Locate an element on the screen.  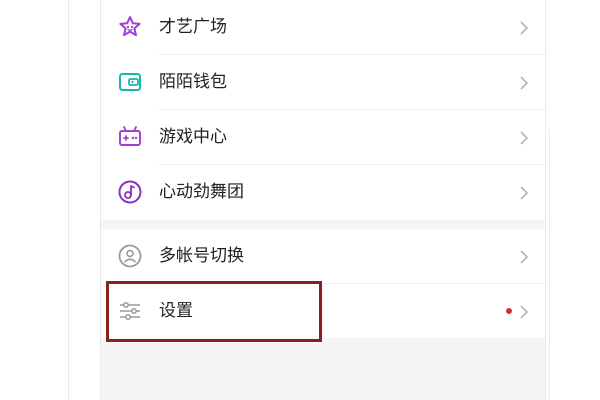
left-edge-line is located at coordinates (68, 200).